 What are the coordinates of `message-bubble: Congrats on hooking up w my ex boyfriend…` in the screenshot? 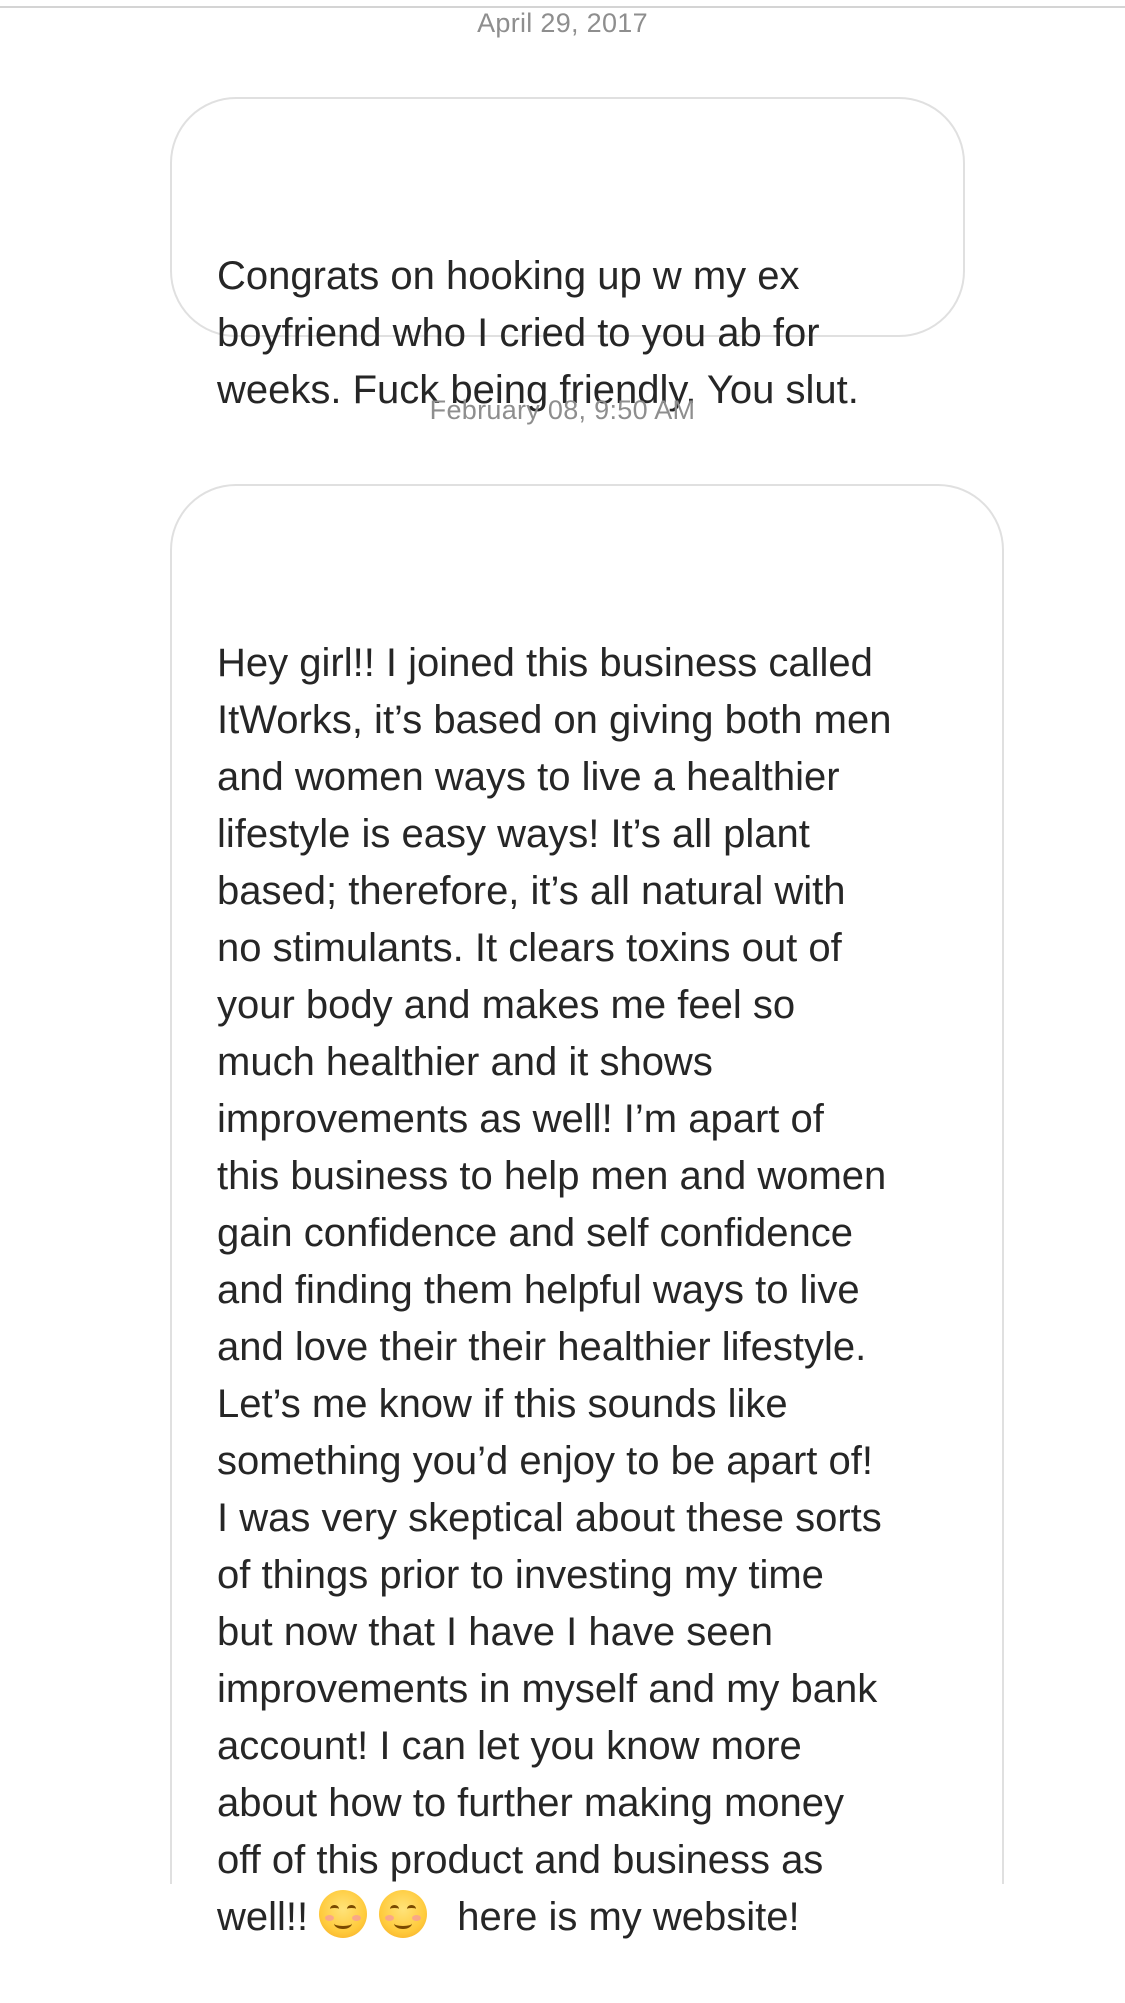 It's located at (567, 254).